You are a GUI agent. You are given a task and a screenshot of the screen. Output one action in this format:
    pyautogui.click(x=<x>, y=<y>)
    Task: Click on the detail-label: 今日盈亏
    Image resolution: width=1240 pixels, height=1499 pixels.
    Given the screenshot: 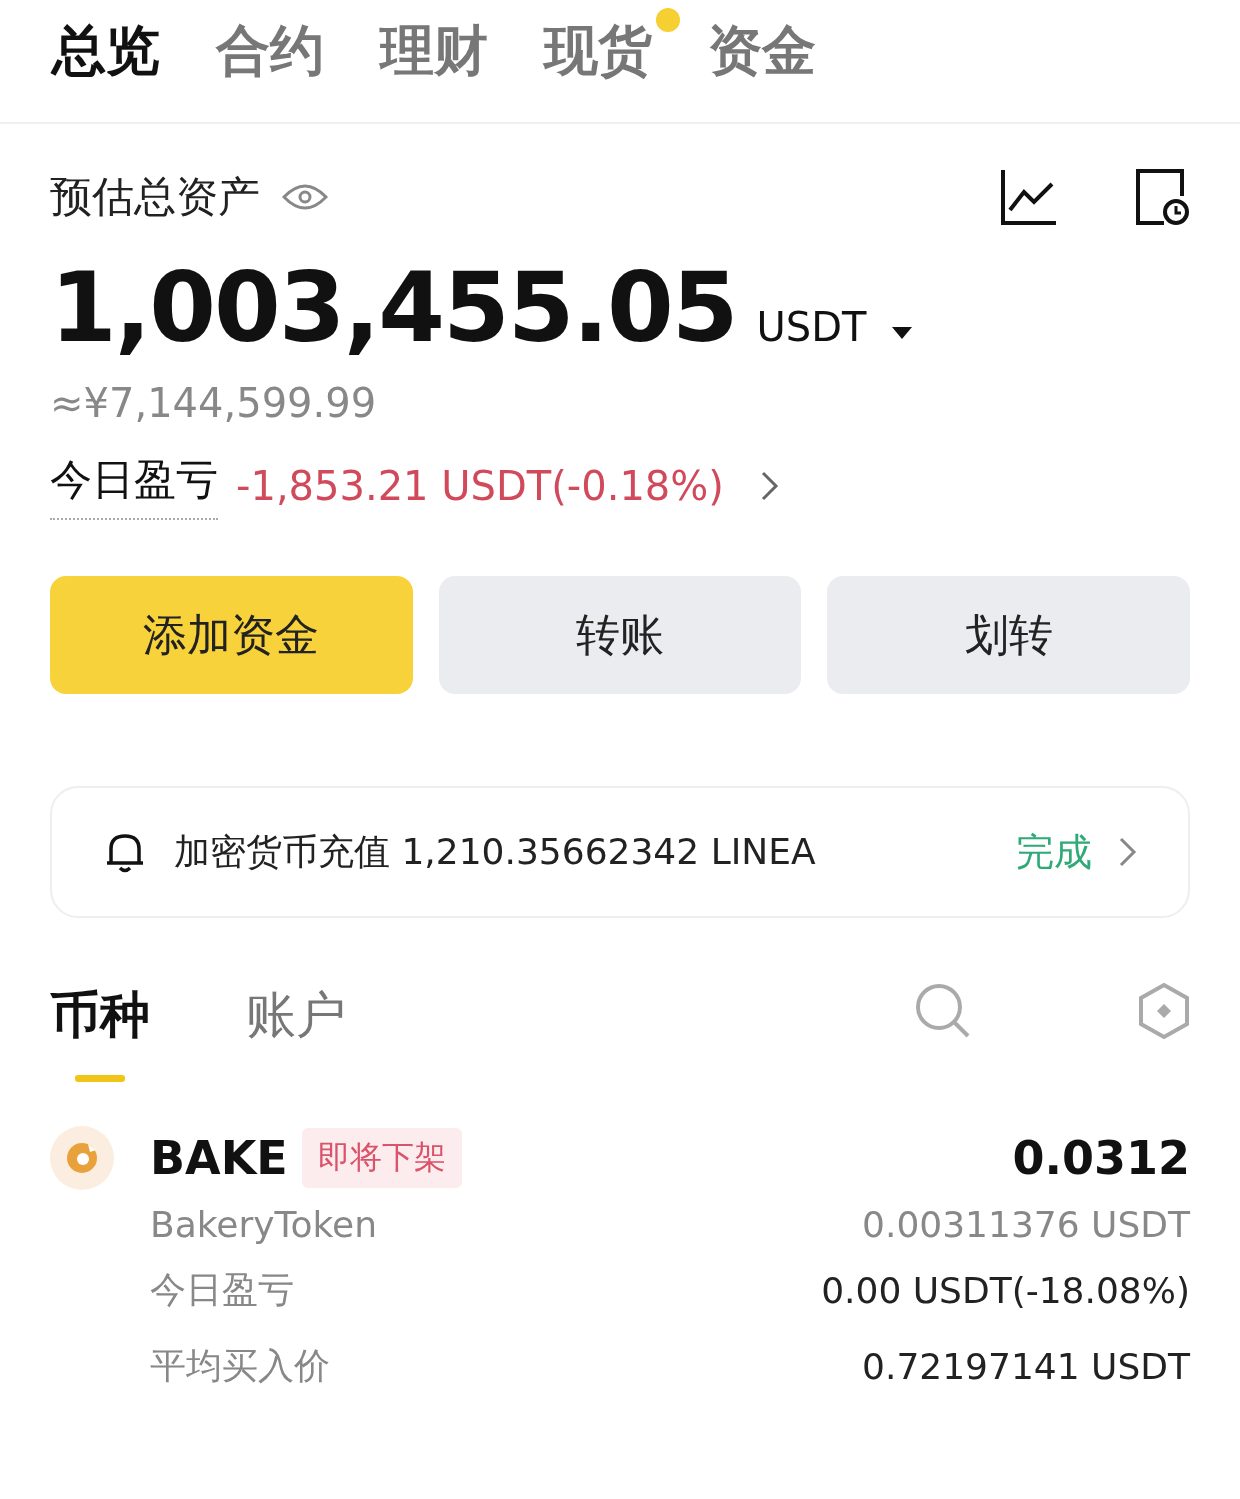 What is the action you would take?
    pyautogui.click(x=222, y=1289)
    